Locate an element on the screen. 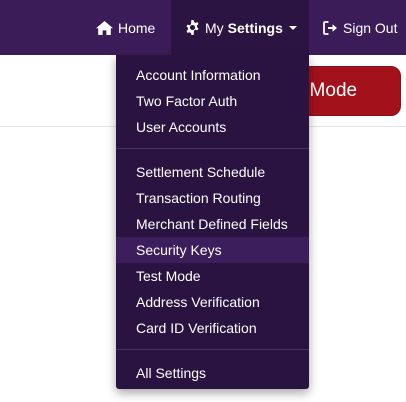 The image size is (406, 402). nav-settings-prefix: My is located at coordinates (214, 27).